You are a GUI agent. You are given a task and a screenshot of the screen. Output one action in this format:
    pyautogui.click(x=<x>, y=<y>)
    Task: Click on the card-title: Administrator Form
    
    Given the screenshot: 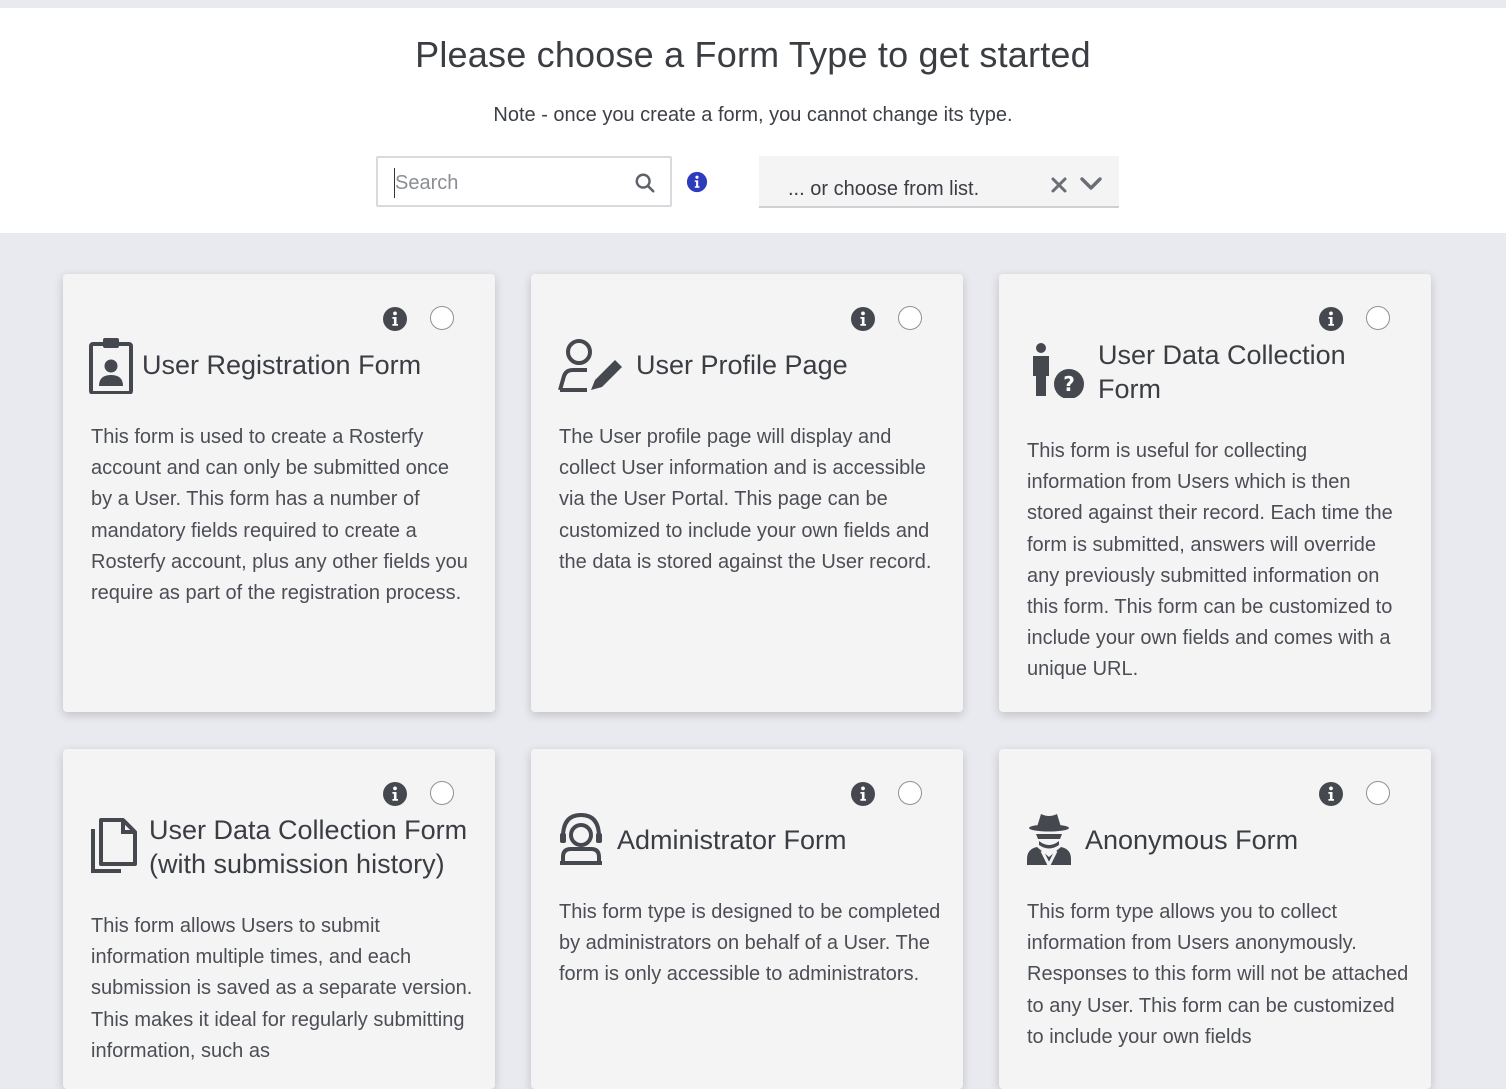 What is the action you would take?
    pyautogui.click(x=732, y=840)
    